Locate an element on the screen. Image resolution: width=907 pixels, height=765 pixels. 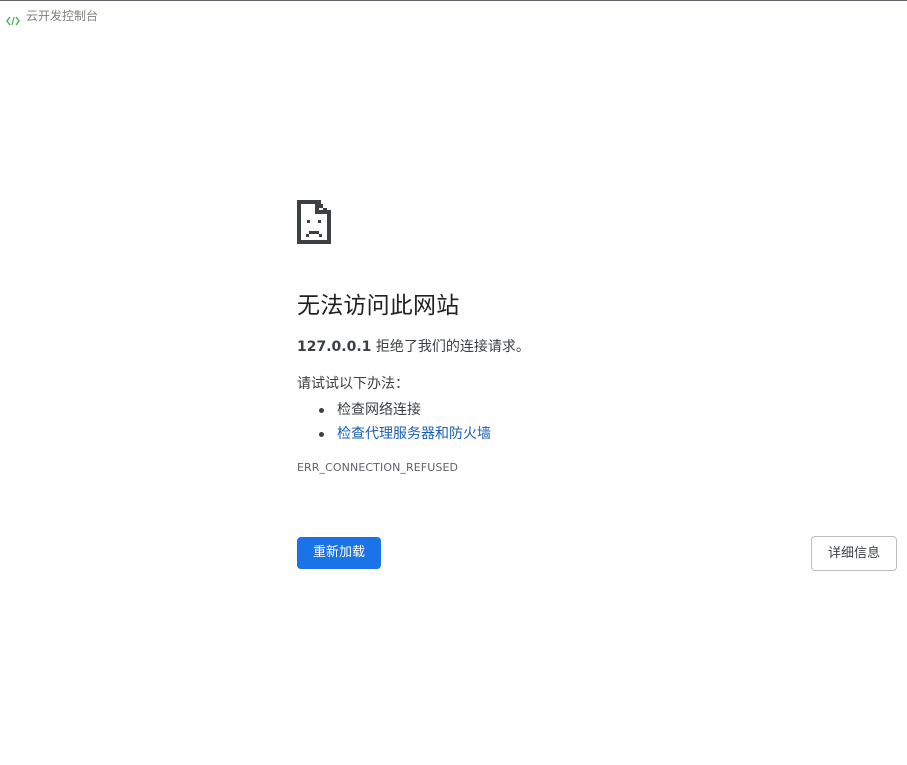
suggestion-check-network: 检查网络连接 is located at coordinates (379, 410).